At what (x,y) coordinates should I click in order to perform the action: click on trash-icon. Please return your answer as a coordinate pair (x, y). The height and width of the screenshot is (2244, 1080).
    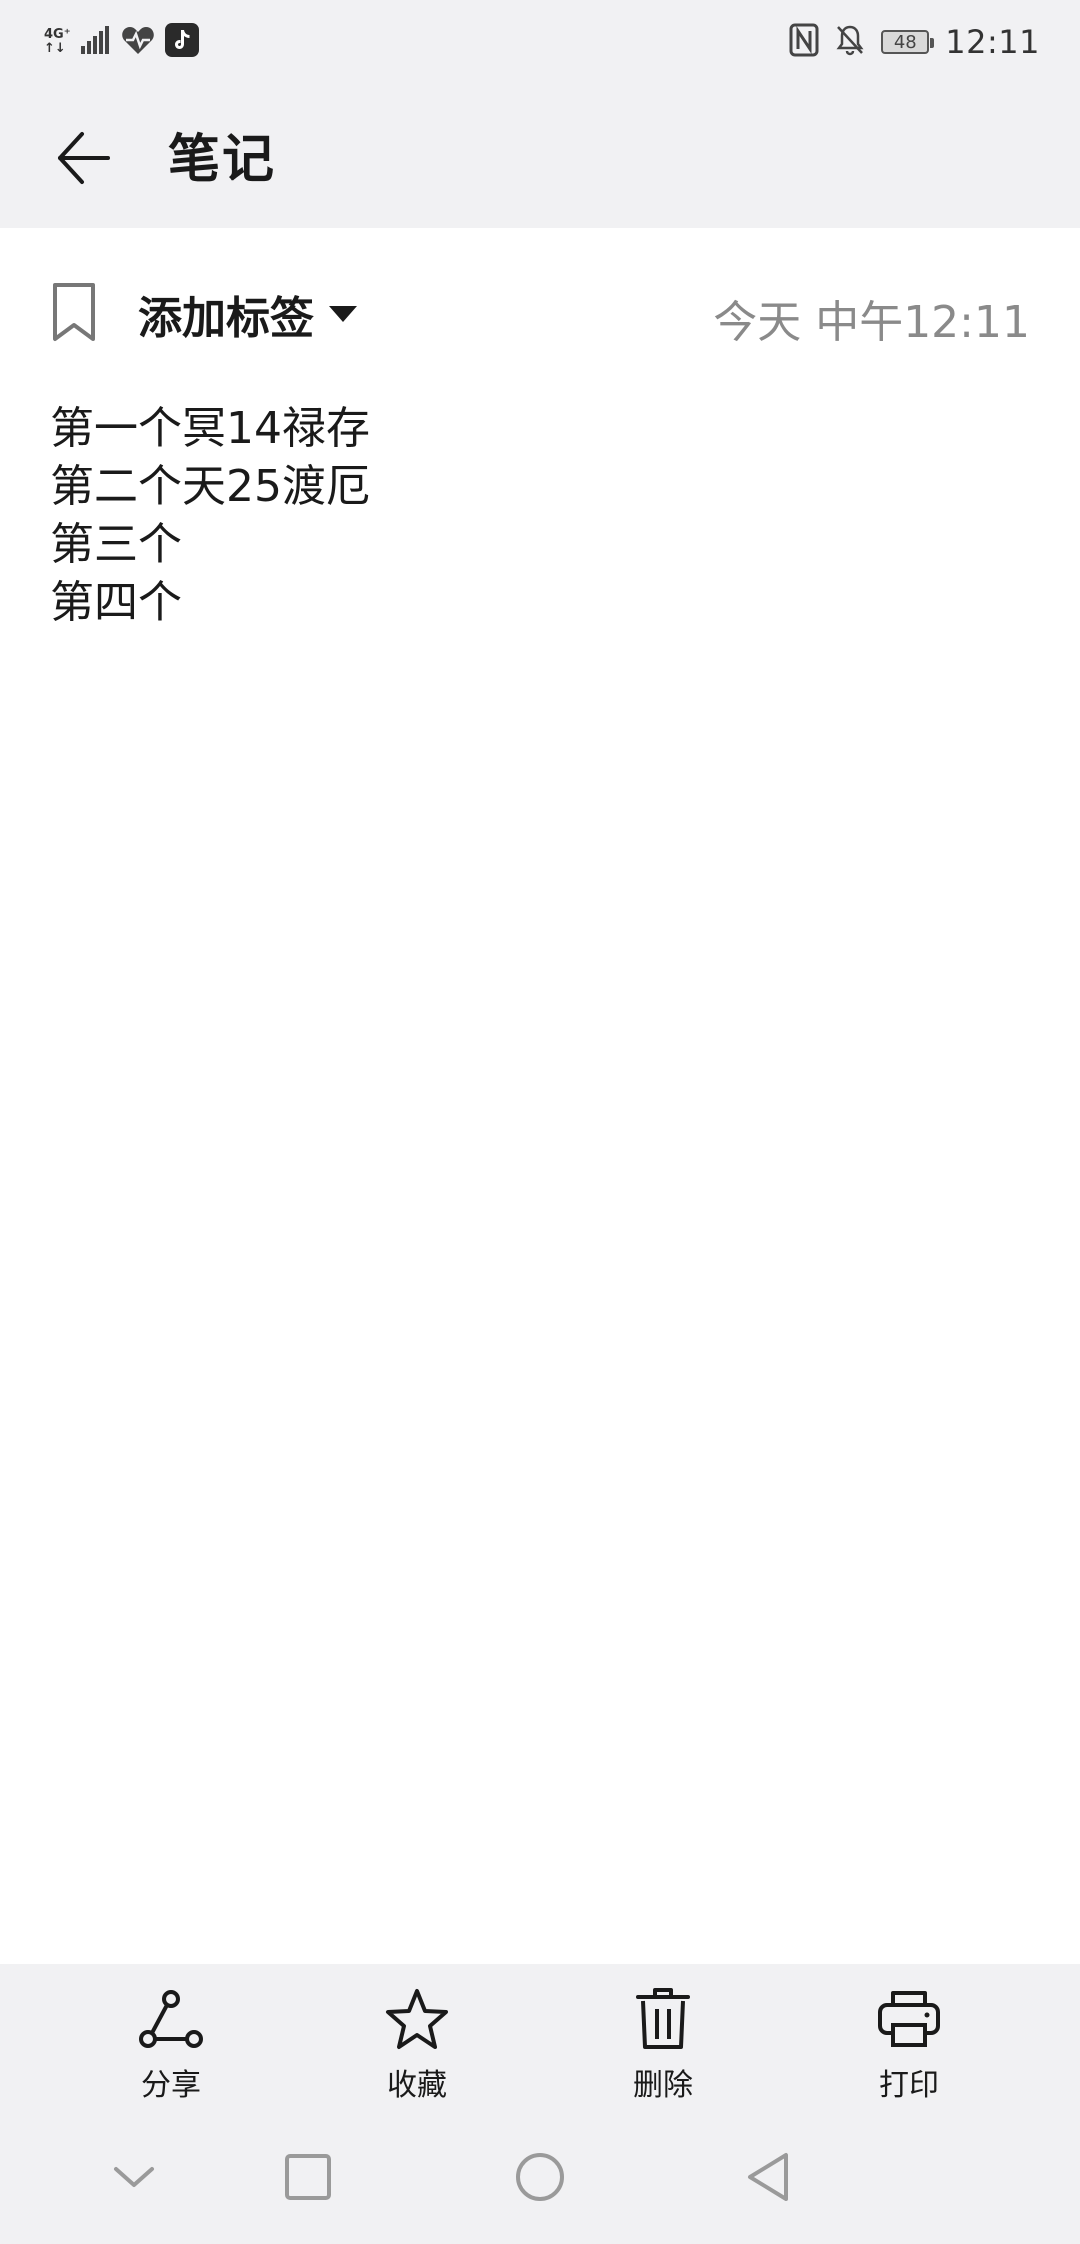
    Looking at the image, I should click on (663, 2019).